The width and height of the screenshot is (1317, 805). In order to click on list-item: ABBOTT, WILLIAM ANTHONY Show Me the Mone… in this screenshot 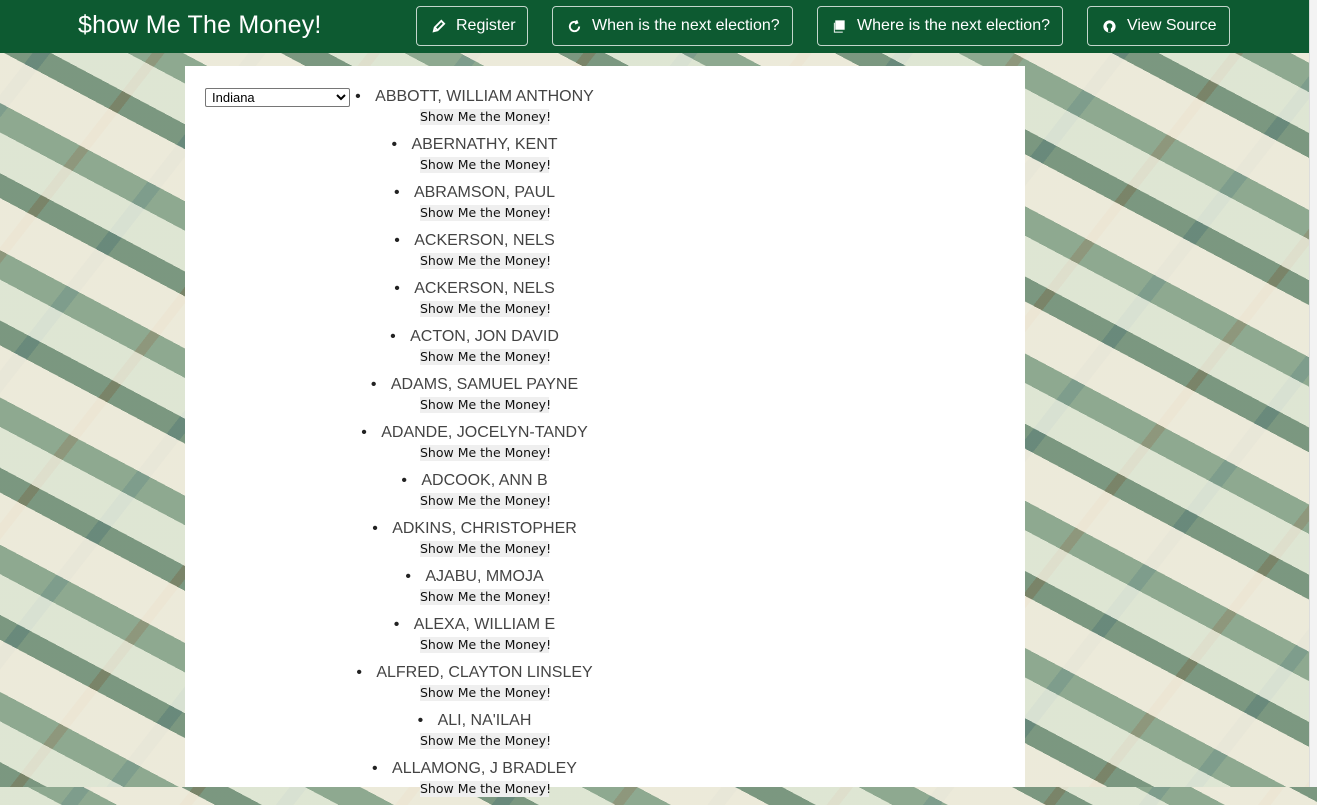, I will do `click(474, 109)`.